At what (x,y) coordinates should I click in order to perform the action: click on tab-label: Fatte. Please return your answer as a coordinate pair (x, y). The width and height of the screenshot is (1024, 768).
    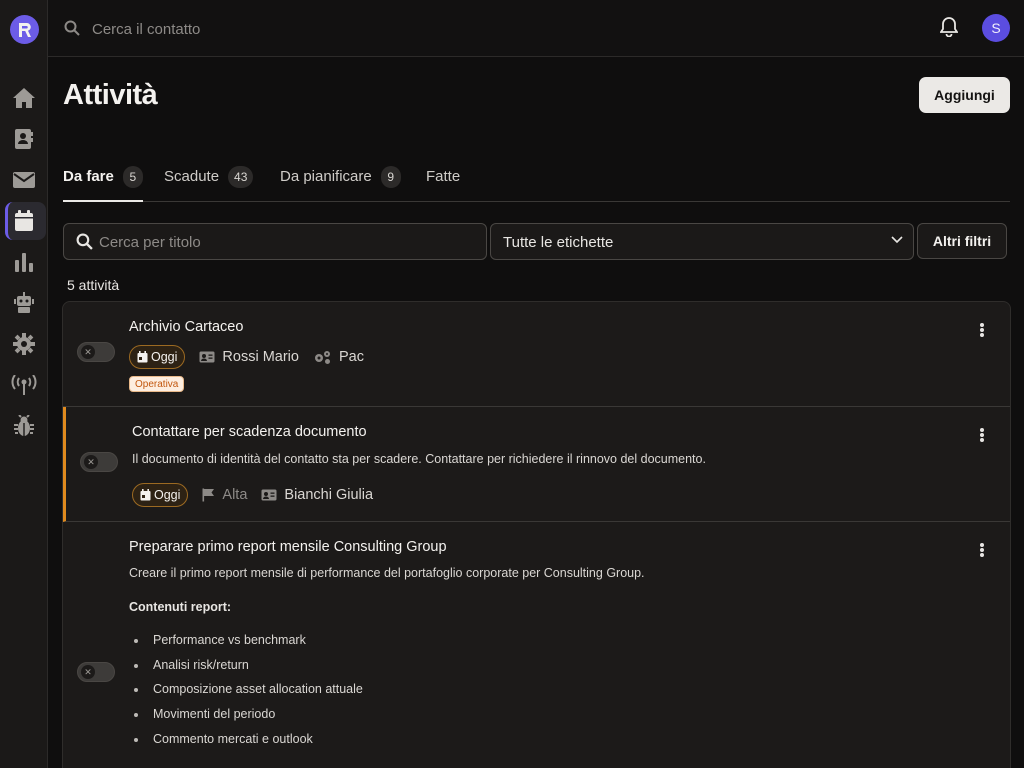
    Looking at the image, I should click on (443, 176).